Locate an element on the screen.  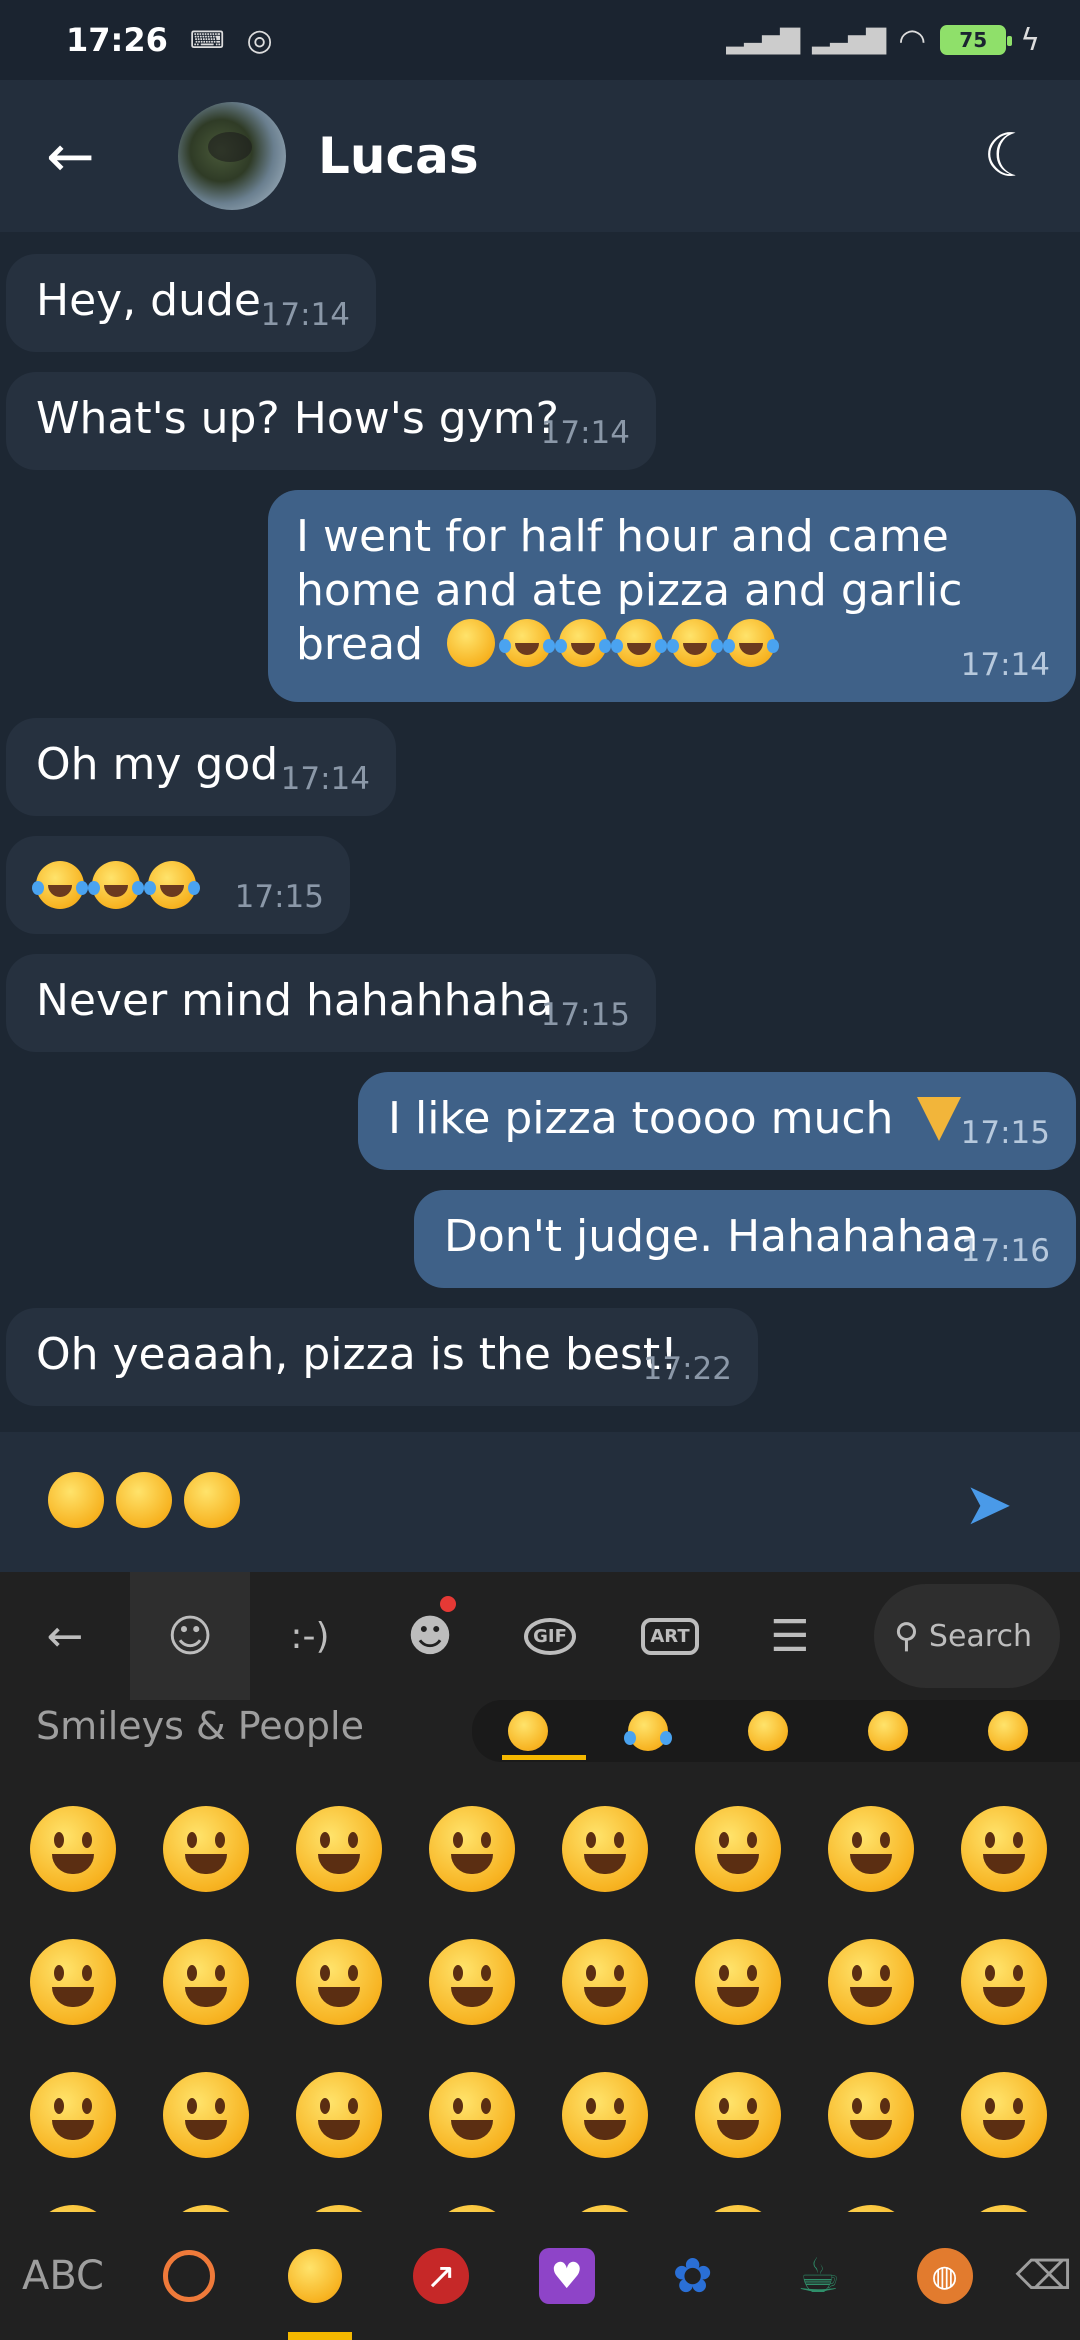
emoji-tab-icon: ☺ is located at coordinates (190, 1636).